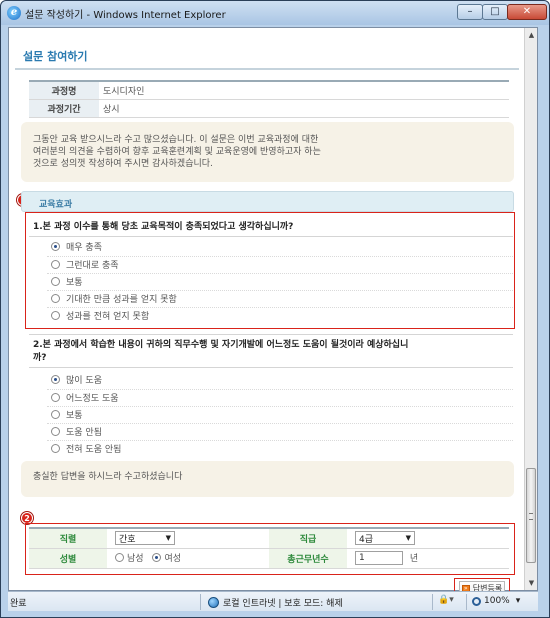  I want to click on zoom-dropdown-icon: ▾, so click(518, 601).